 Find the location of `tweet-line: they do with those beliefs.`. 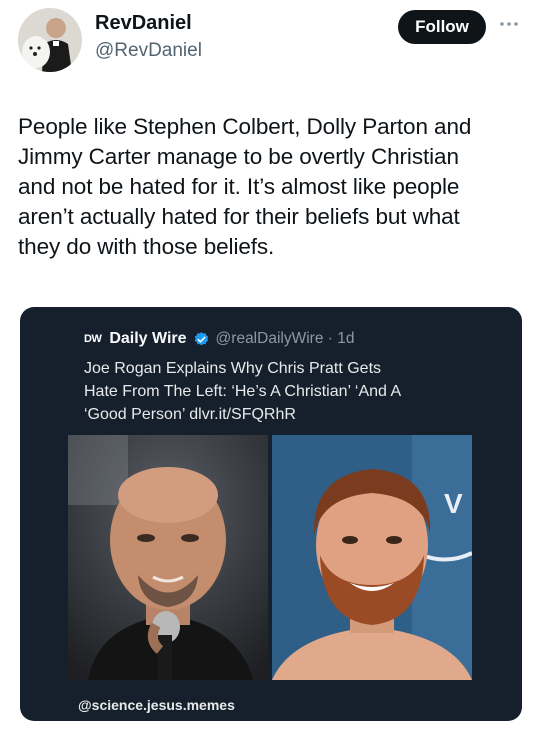

tweet-line: they do with those beliefs. is located at coordinates (146, 246).